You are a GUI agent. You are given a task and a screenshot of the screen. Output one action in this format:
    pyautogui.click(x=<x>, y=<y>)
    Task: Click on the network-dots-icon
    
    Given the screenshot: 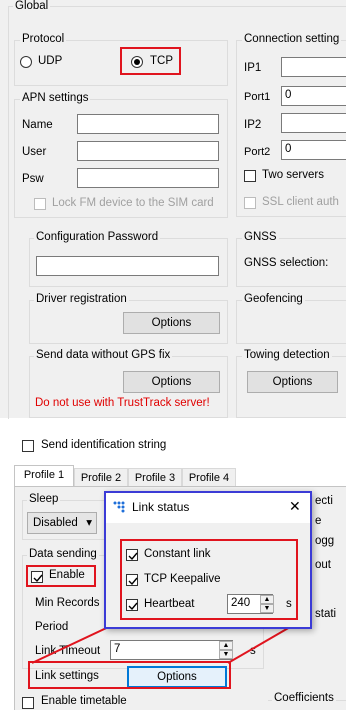 What is the action you would take?
    pyautogui.click(x=120, y=508)
    